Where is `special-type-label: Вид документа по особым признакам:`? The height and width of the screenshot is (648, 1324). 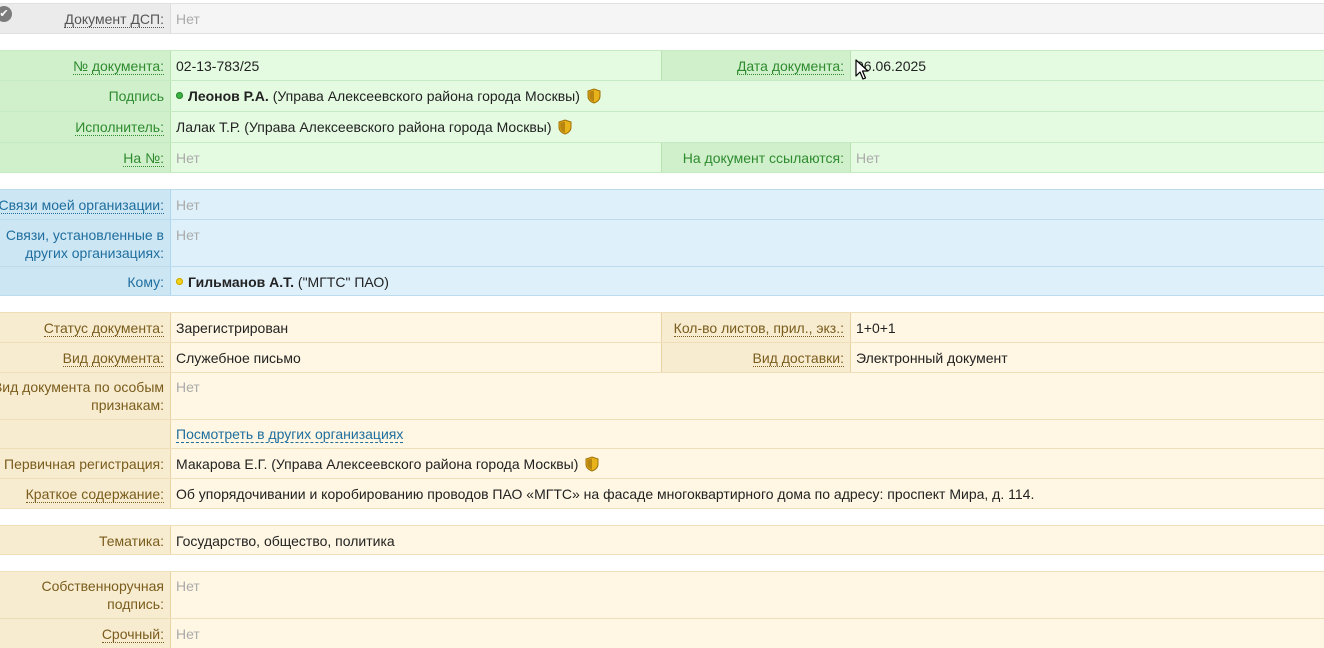 special-type-label: Вид документа по особым признакам: is located at coordinates (85, 396).